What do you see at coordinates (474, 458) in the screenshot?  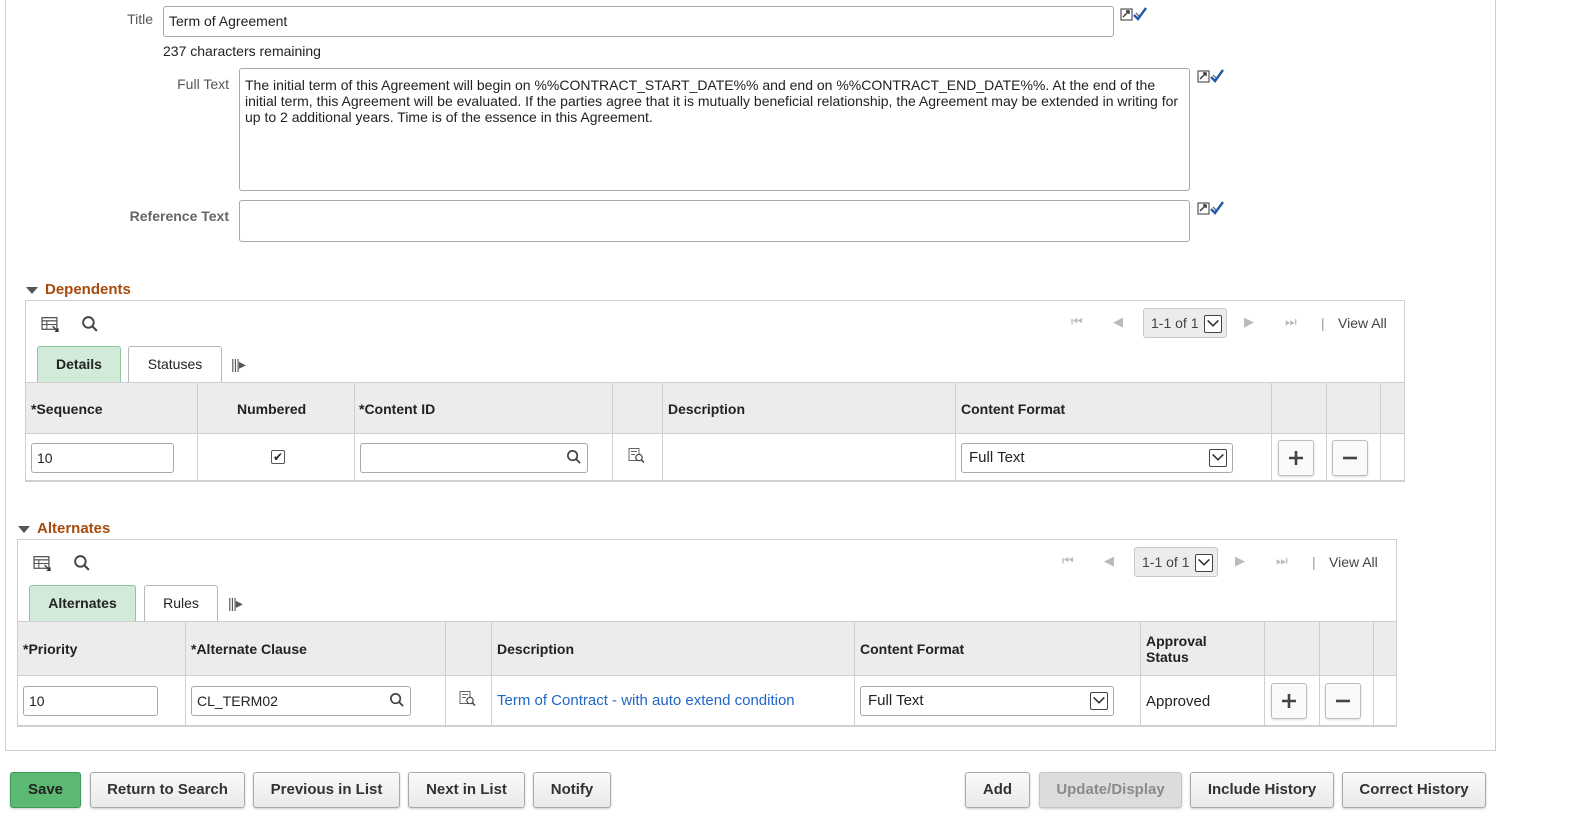 I see `content-id-input` at bounding box center [474, 458].